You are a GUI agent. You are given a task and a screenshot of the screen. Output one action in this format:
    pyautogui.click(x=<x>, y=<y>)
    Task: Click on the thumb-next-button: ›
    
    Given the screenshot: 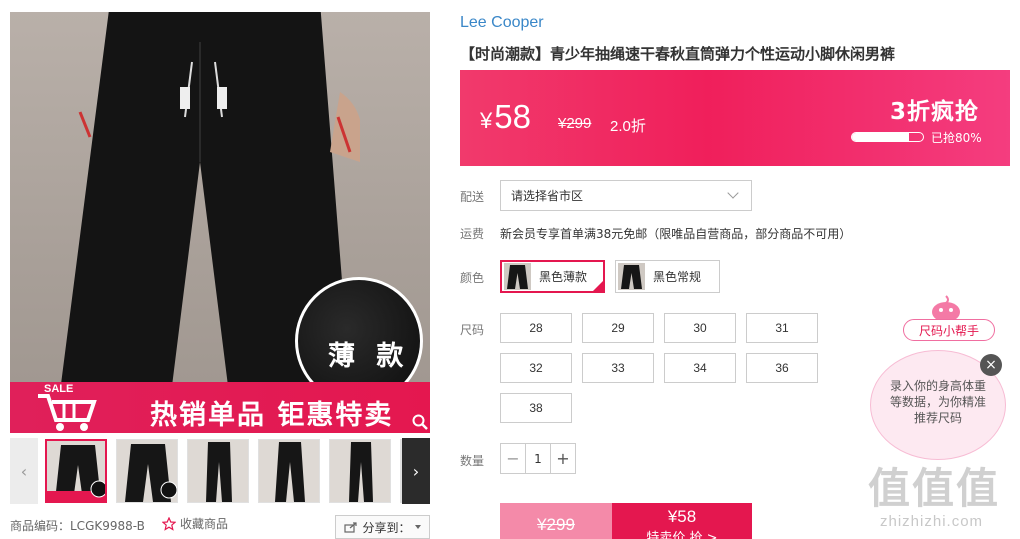 What is the action you would take?
    pyautogui.click(x=416, y=471)
    